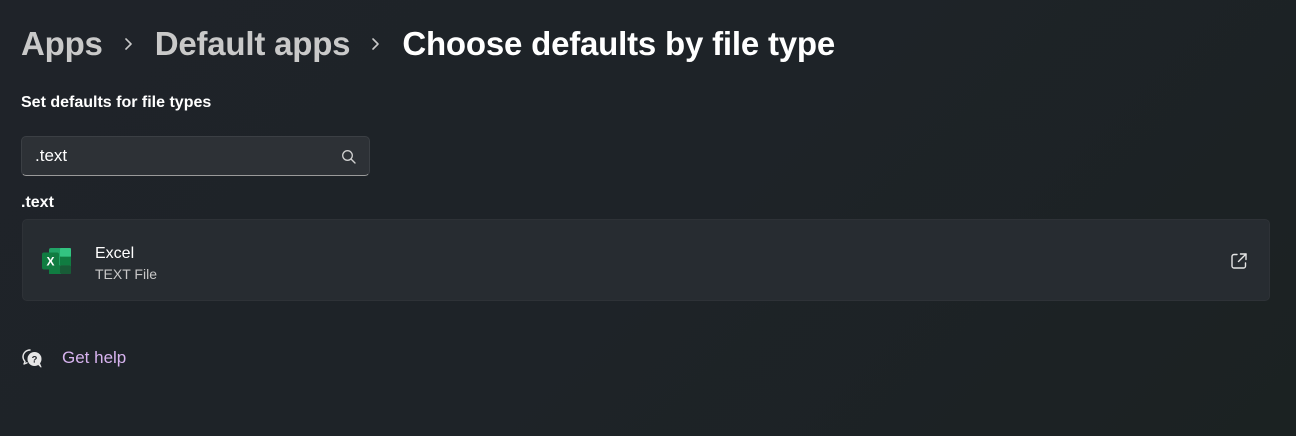  I want to click on breadcrumb-apps: Apps, so click(62, 44).